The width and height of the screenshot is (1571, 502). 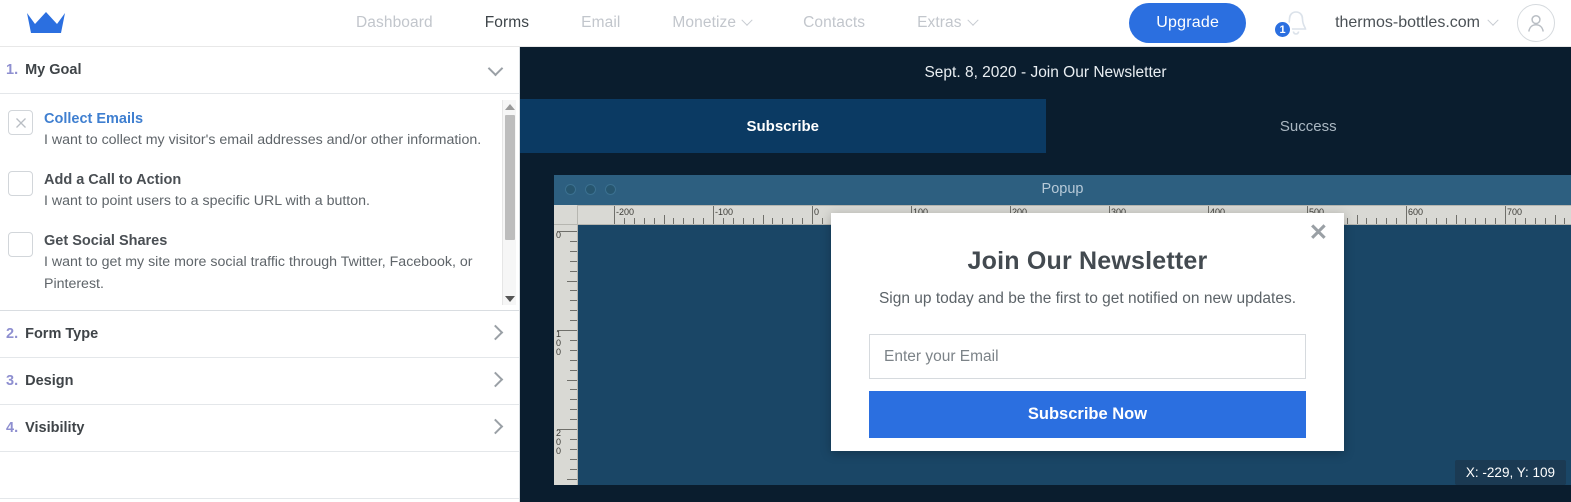 What do you see at coordinates (1188, 23) in the screenshot?
I see `upgrade-button: Upgrade` at bounding box center [1188, 23].